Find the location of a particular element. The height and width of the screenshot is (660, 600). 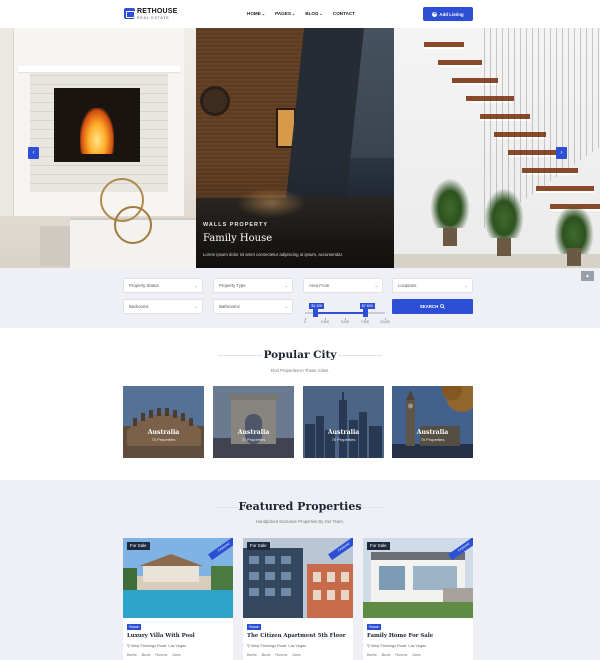

slide-image-stairs is located at coordinates (497, 148).